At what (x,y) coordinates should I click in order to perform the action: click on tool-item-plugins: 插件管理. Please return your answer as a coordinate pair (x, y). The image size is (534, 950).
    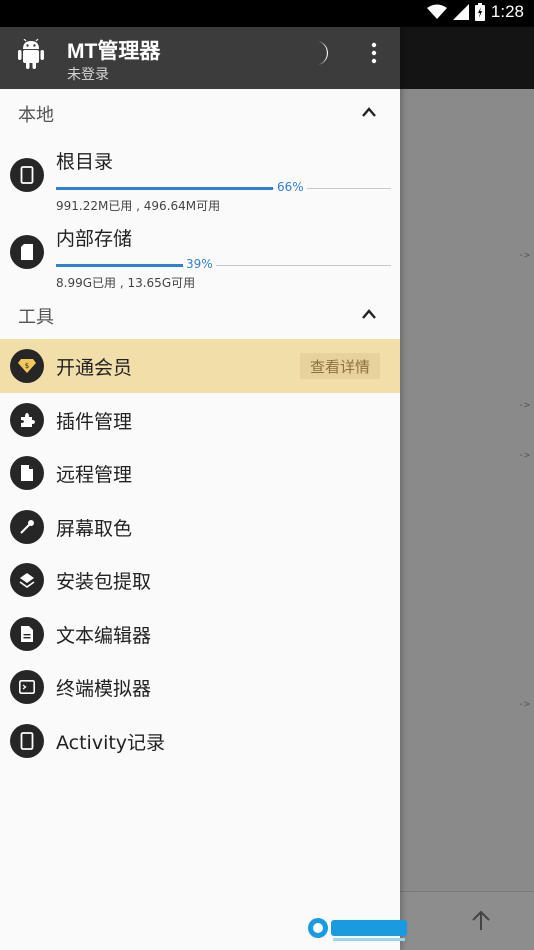
    Looking at the image, I should click on (200, 420).